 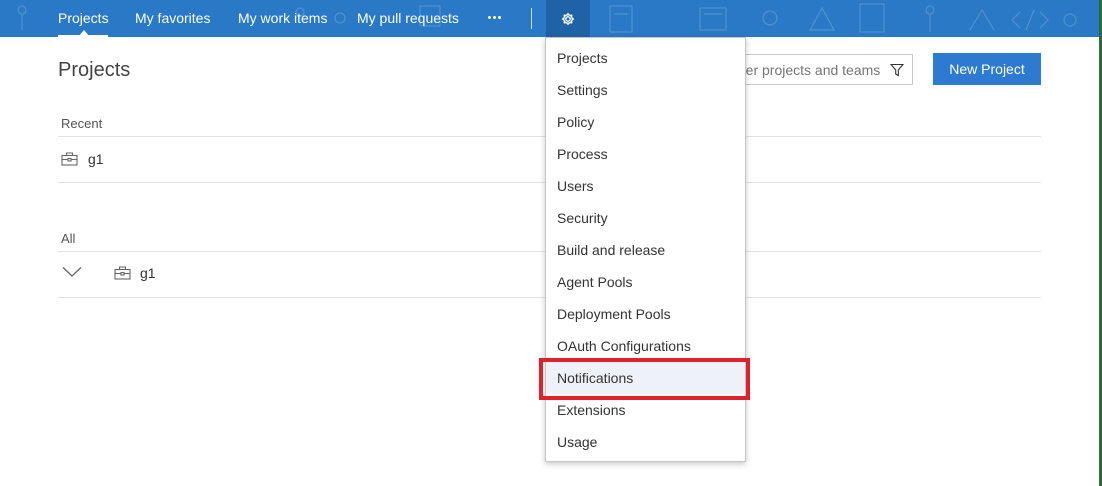 What do you see at coordinates (148, 273) in the screenshot?
I see `all-project-name: g1` at bounding box center [148, 273].